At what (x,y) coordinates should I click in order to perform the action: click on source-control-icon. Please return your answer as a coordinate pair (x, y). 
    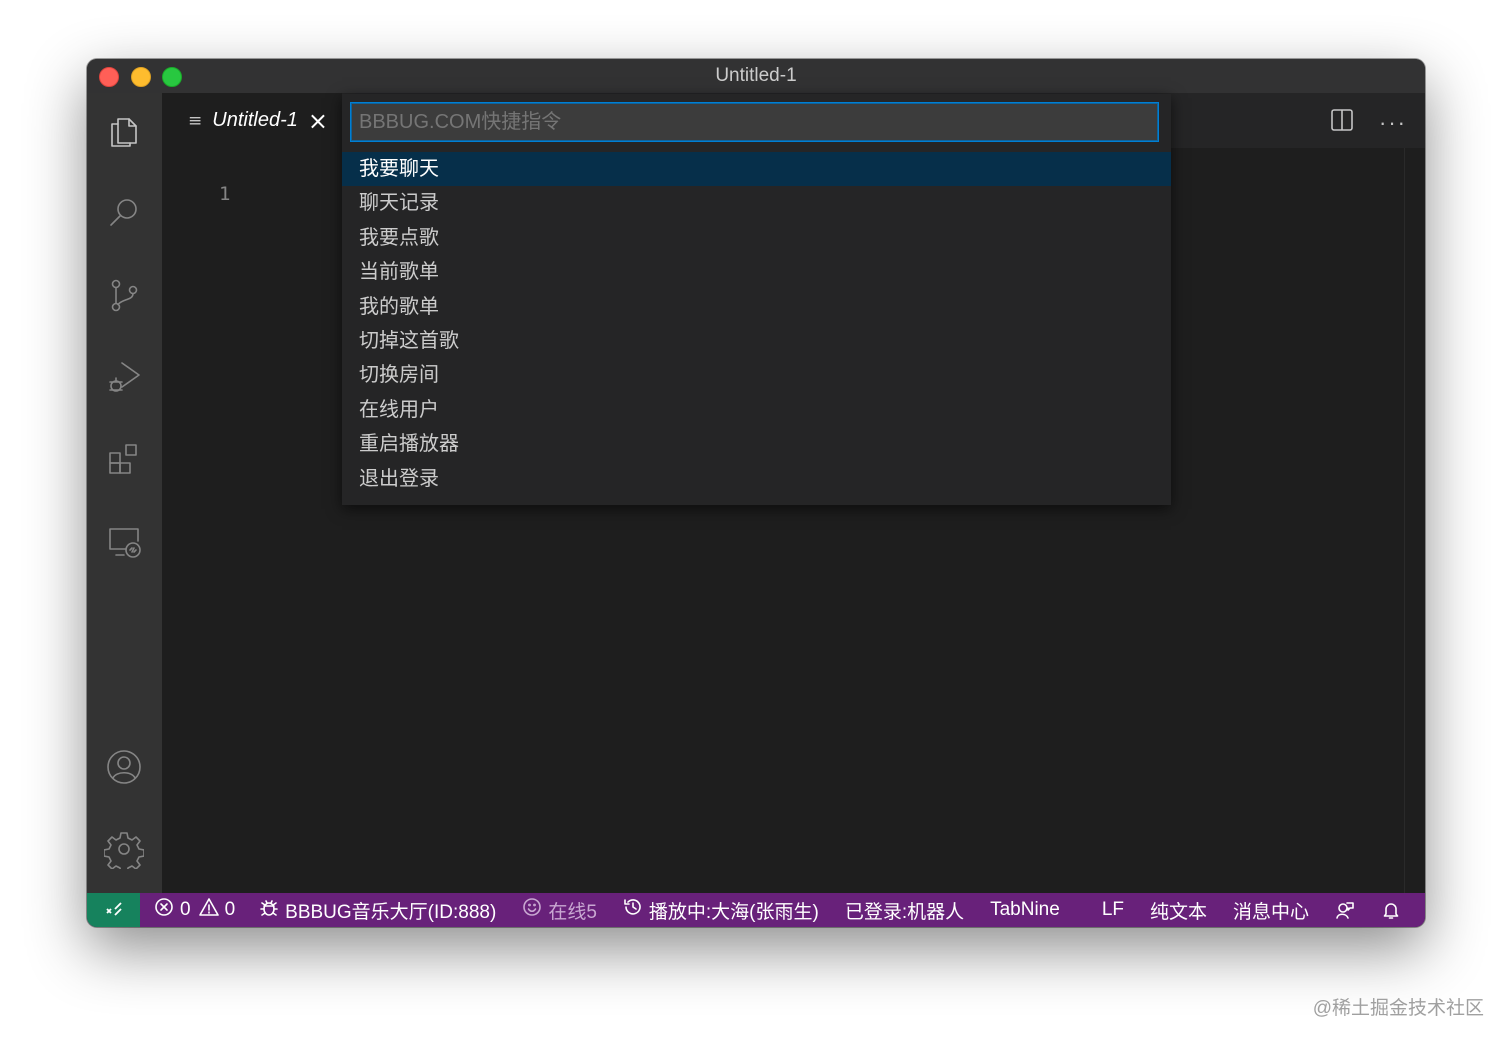
    Looking at the image, I should click on (124, 295).